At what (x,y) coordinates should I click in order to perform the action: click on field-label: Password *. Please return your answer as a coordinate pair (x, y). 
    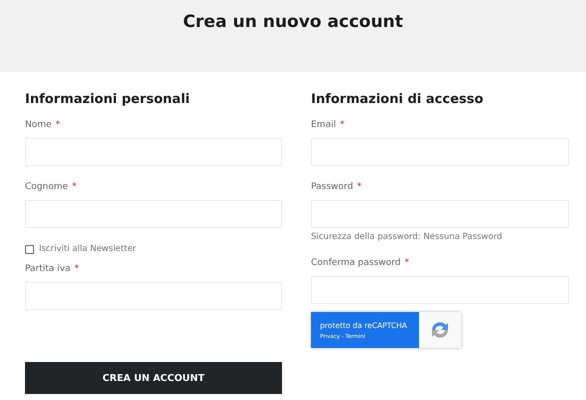
    Looking at the image, I should click on (337, 188).